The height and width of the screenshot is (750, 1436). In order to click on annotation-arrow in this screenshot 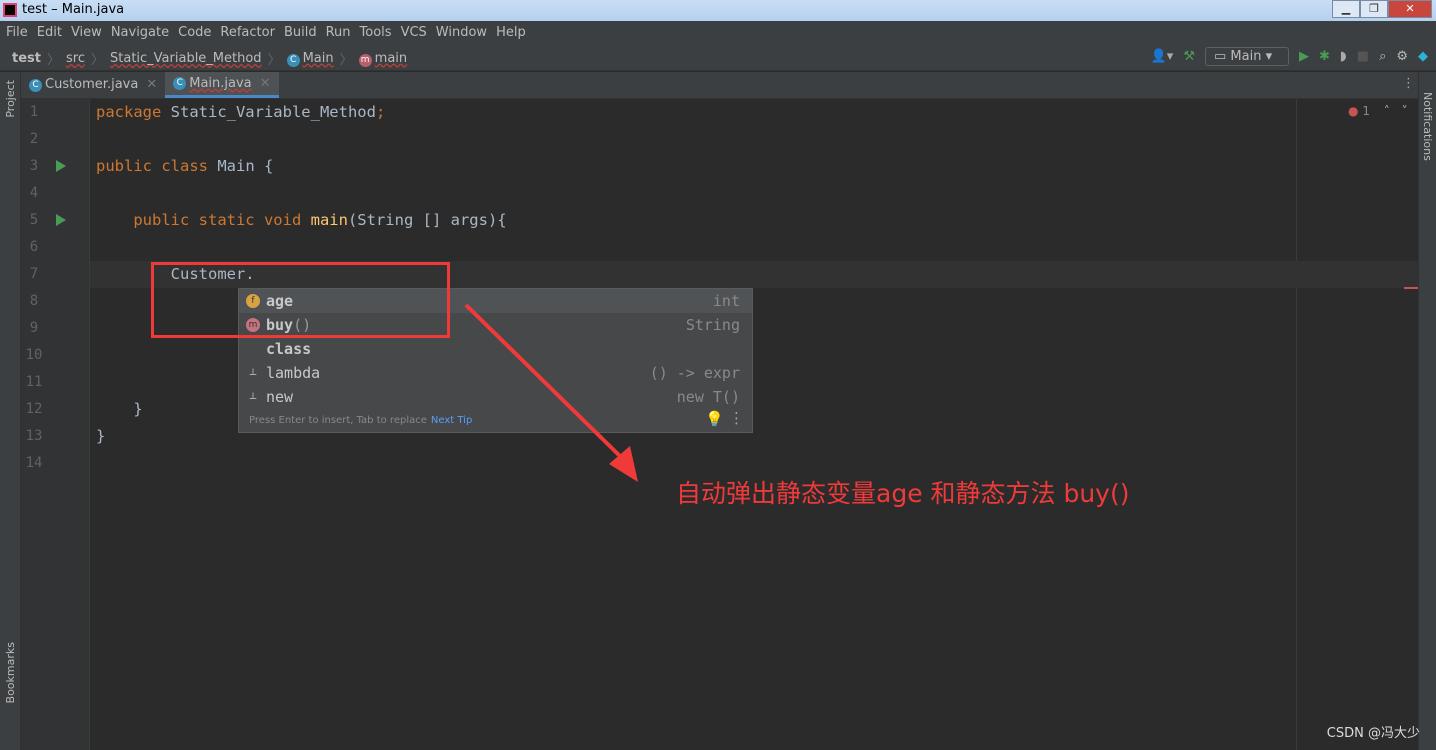, I will do `click(551, 392)`.